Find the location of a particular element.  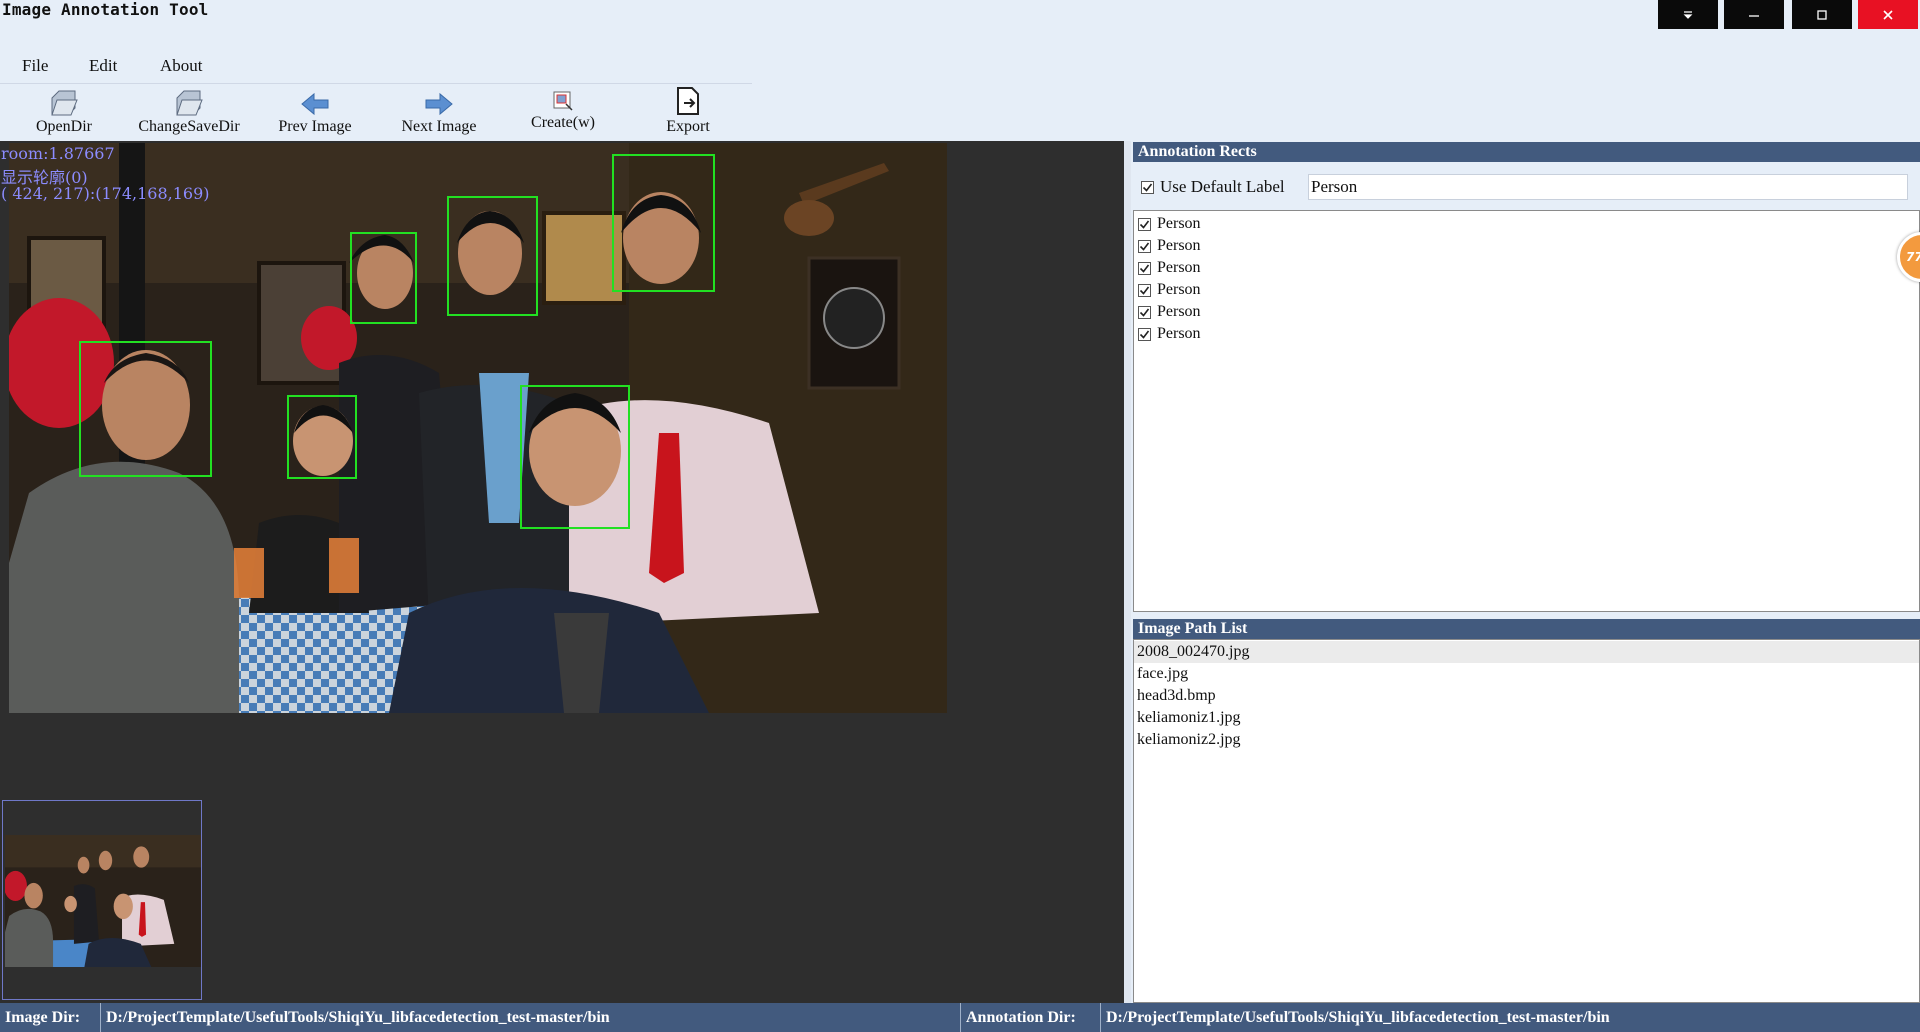

close-icon is located at coordinates (1888, 15).